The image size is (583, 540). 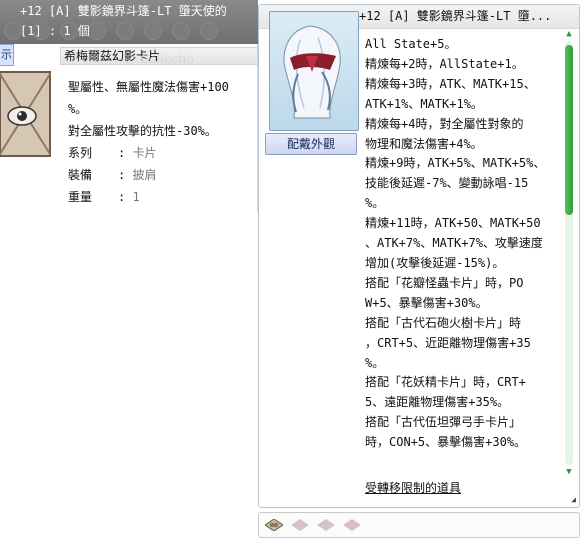 I want to click on description-line: 、ATK+7%、MATK+7%、攻擊速度, so click(x=454, y=243).